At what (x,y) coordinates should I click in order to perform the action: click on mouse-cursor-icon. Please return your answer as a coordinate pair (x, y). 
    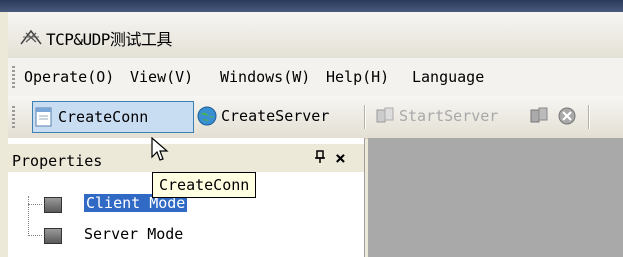
    Looking at the image, I should click on (160, 151).